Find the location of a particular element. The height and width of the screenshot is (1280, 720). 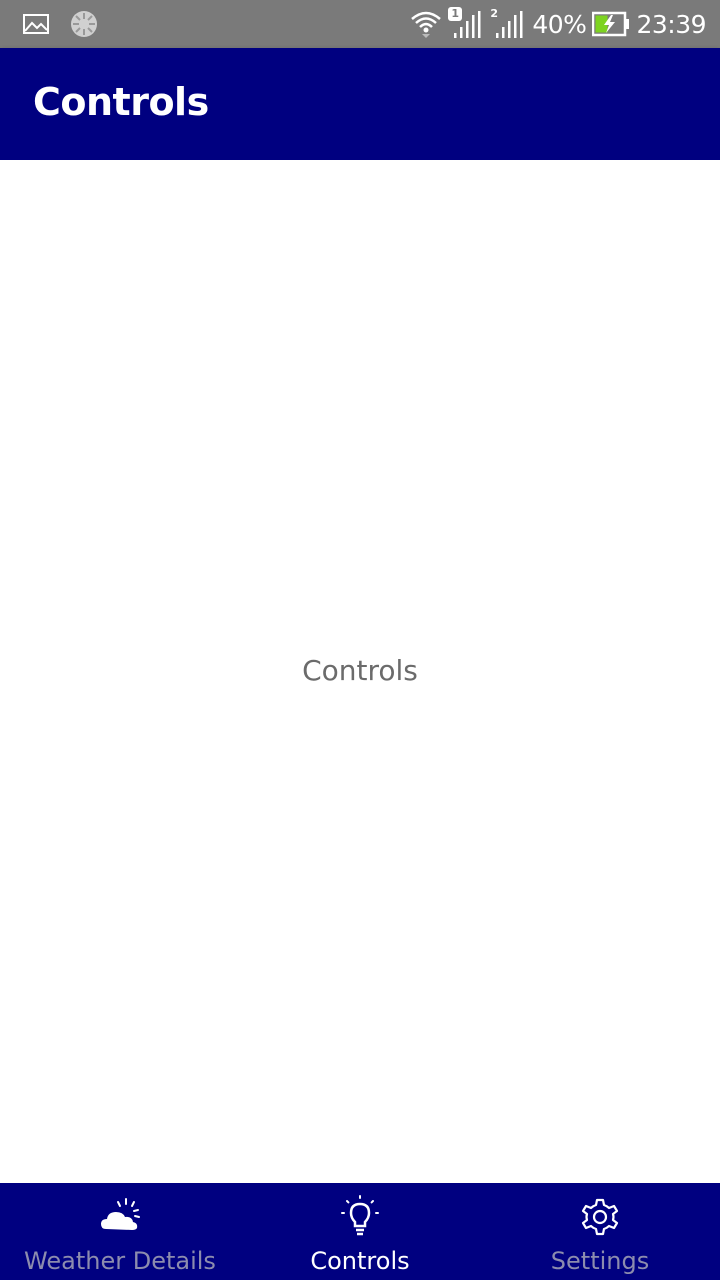

wifi-icon is located at coordinates (426, 24).